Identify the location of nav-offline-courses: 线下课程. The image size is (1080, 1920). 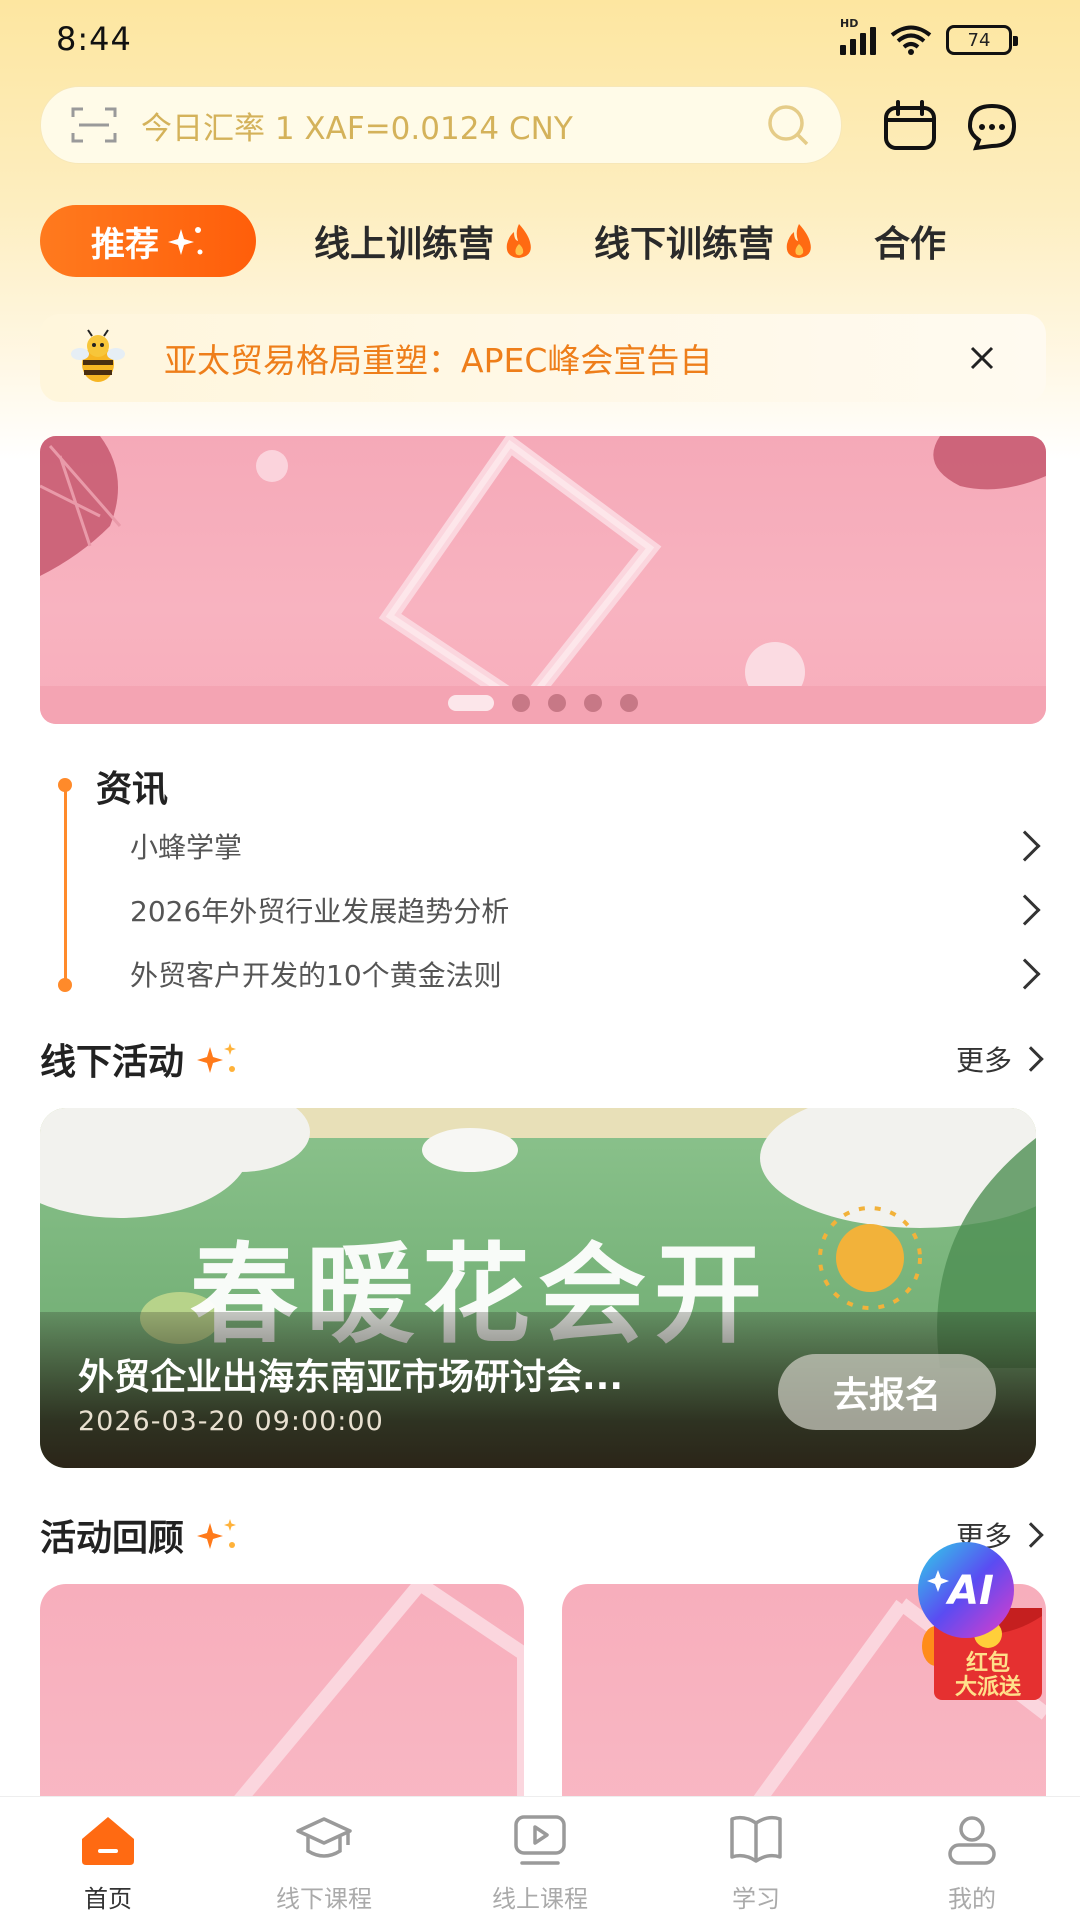
(324, 1858).